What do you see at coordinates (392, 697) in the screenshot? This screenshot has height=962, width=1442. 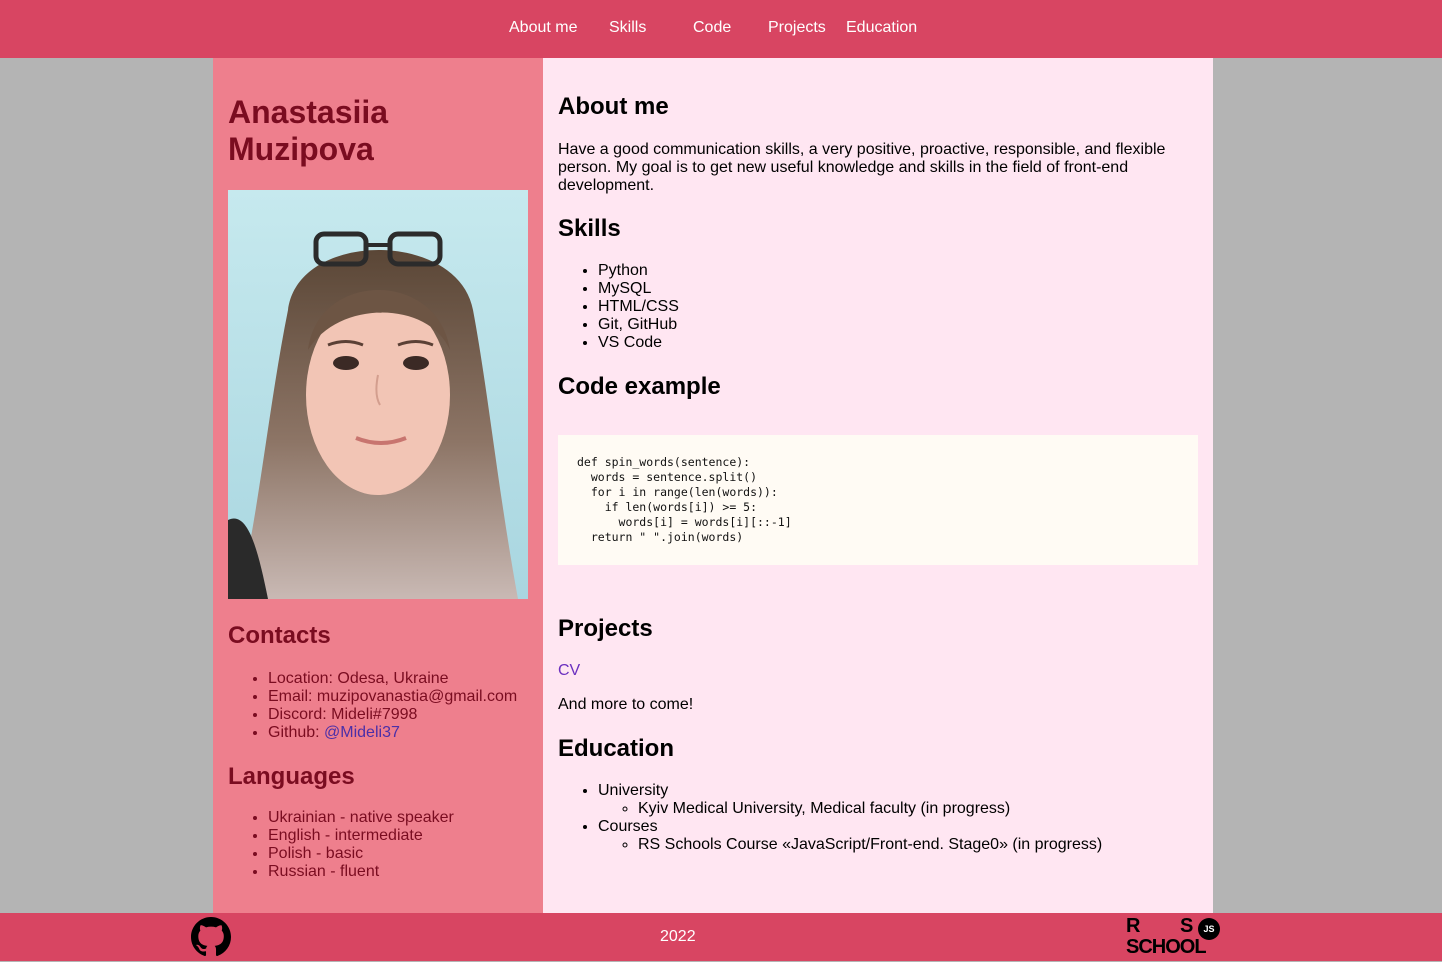 I see `contact-email: Email: muzipovanastia@gmail.com` at bounding box center [392, 697].